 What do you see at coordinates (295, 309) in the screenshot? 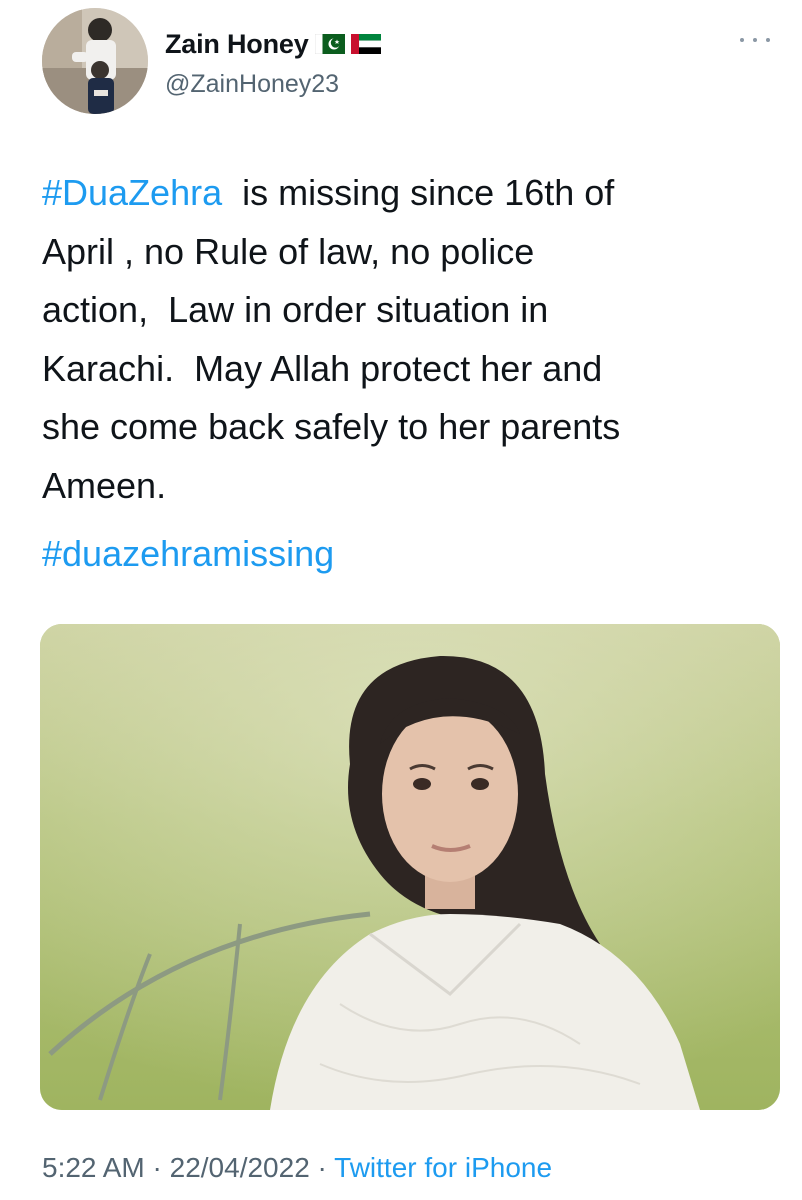
I see `tweet-line: action, Law in order situation in` at bounding box center [295, 309].